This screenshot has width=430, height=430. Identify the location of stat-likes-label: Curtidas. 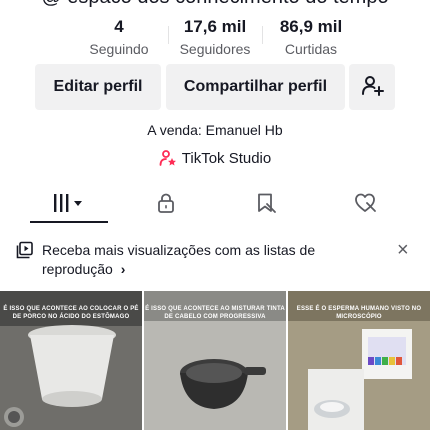
(311, 49).